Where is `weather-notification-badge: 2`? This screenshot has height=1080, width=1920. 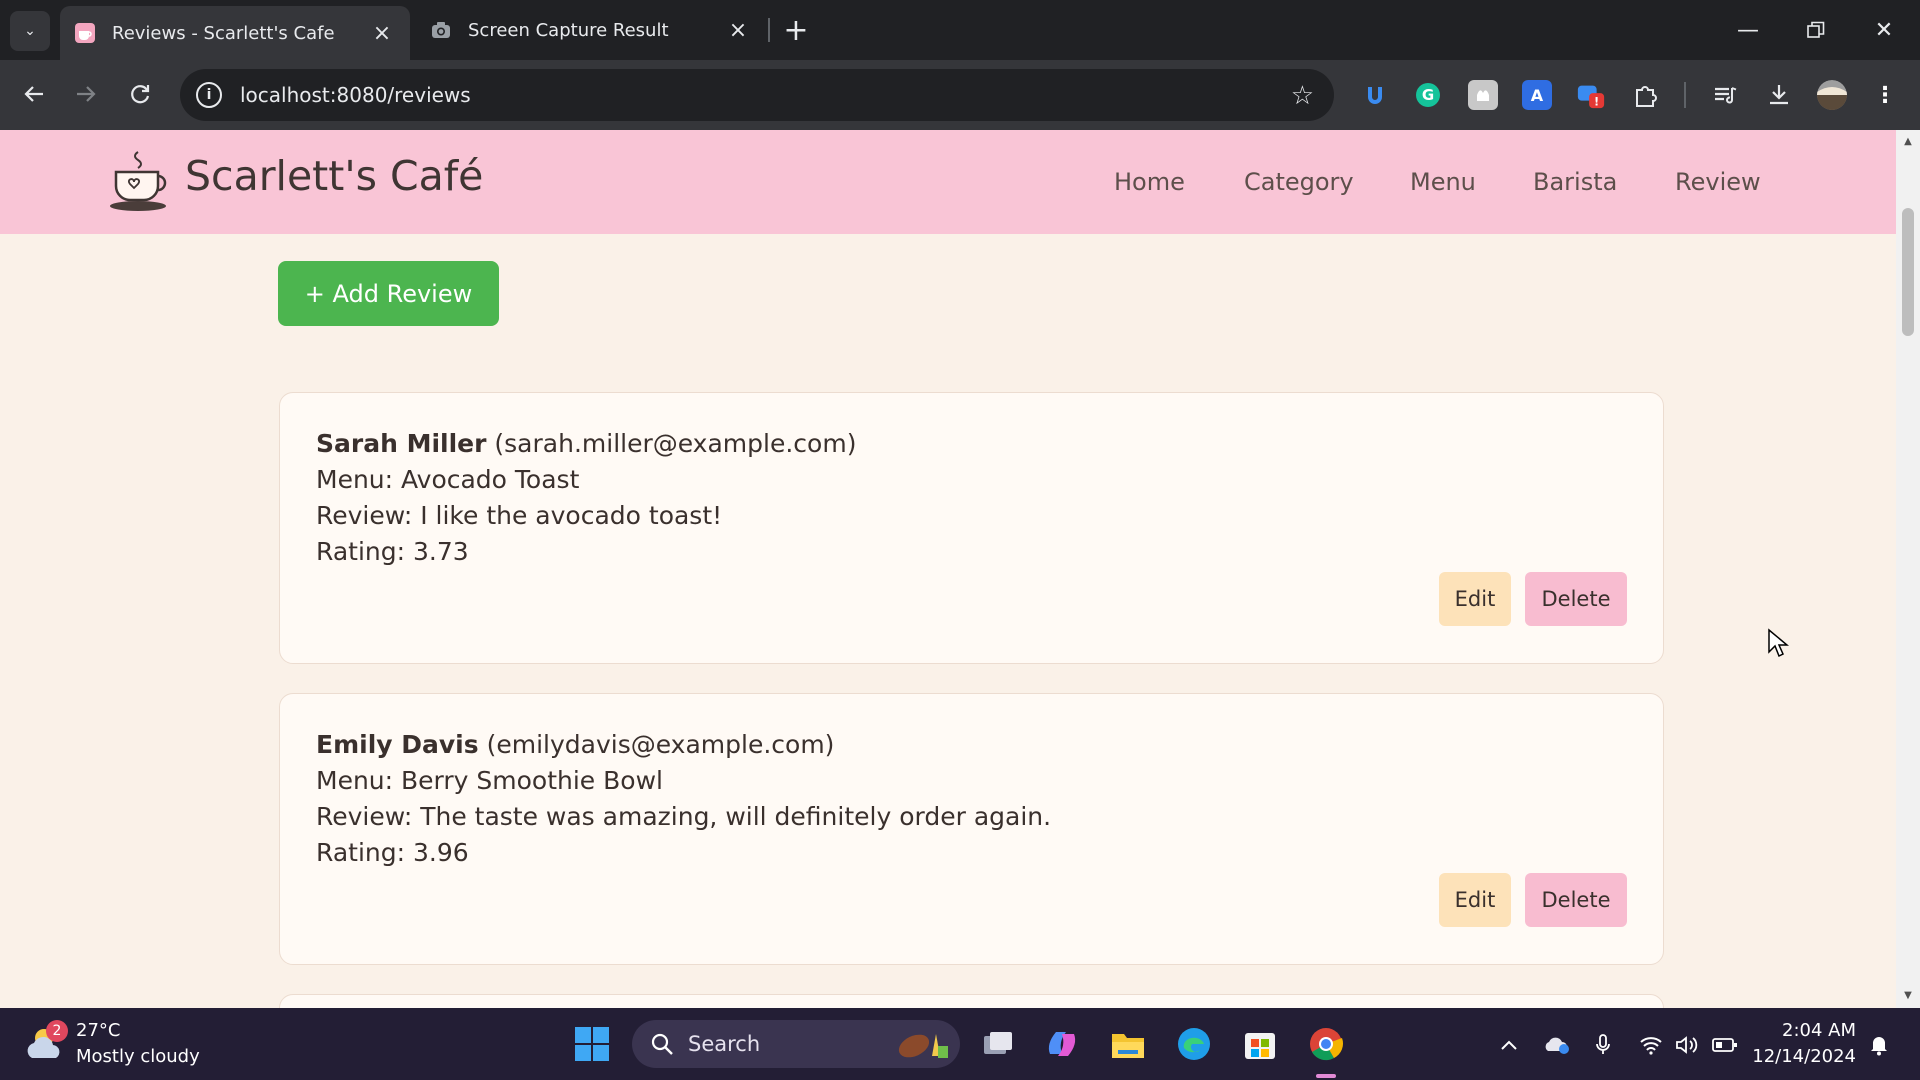 weather-notification-badge: 2 is located at coordinates (57, 1031).